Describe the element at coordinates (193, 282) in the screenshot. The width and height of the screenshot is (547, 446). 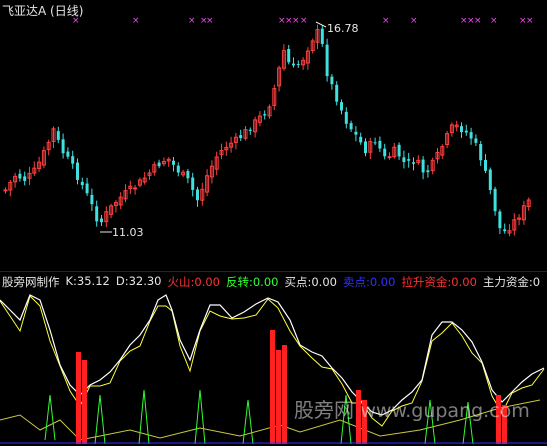
I see `legend-volcano: 火山:0.00` at that location.